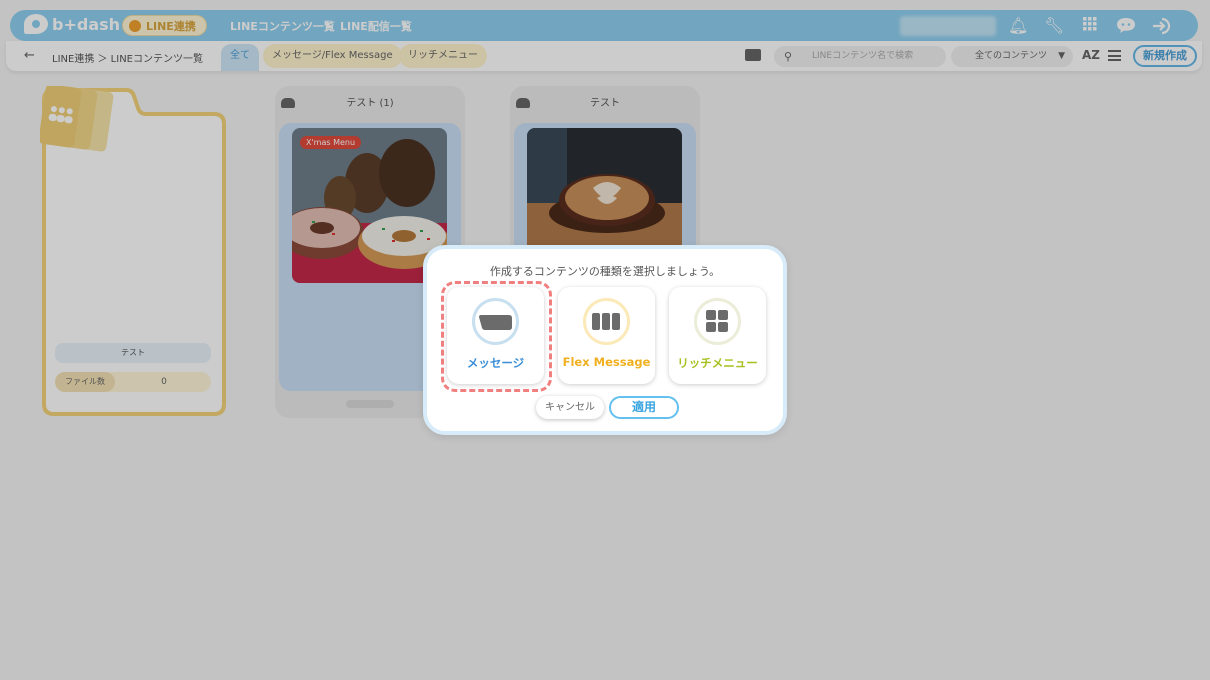 The image size is (1210, 680). I want to click on apply-button: 適用, so click(644, 407).